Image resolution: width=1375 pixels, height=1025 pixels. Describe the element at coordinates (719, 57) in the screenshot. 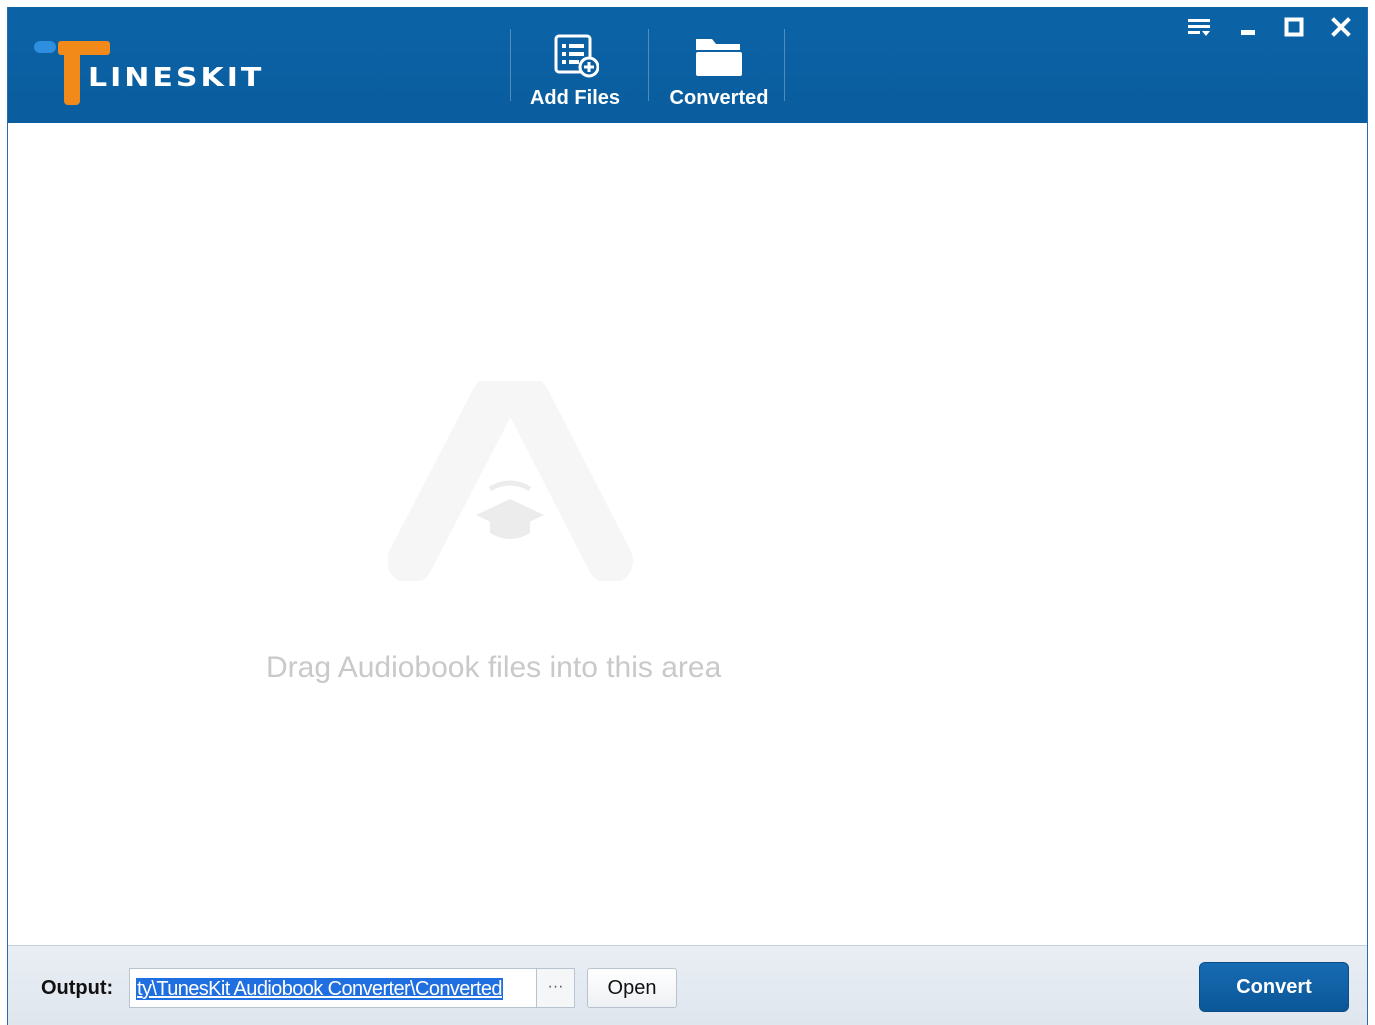

I see `folder-icon` at that location.